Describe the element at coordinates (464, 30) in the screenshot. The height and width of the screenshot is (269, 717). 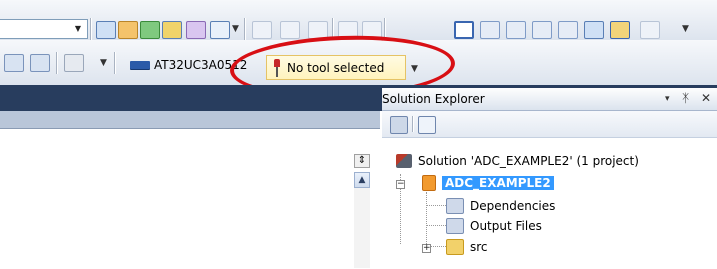
I see `rect-icon` at that location.